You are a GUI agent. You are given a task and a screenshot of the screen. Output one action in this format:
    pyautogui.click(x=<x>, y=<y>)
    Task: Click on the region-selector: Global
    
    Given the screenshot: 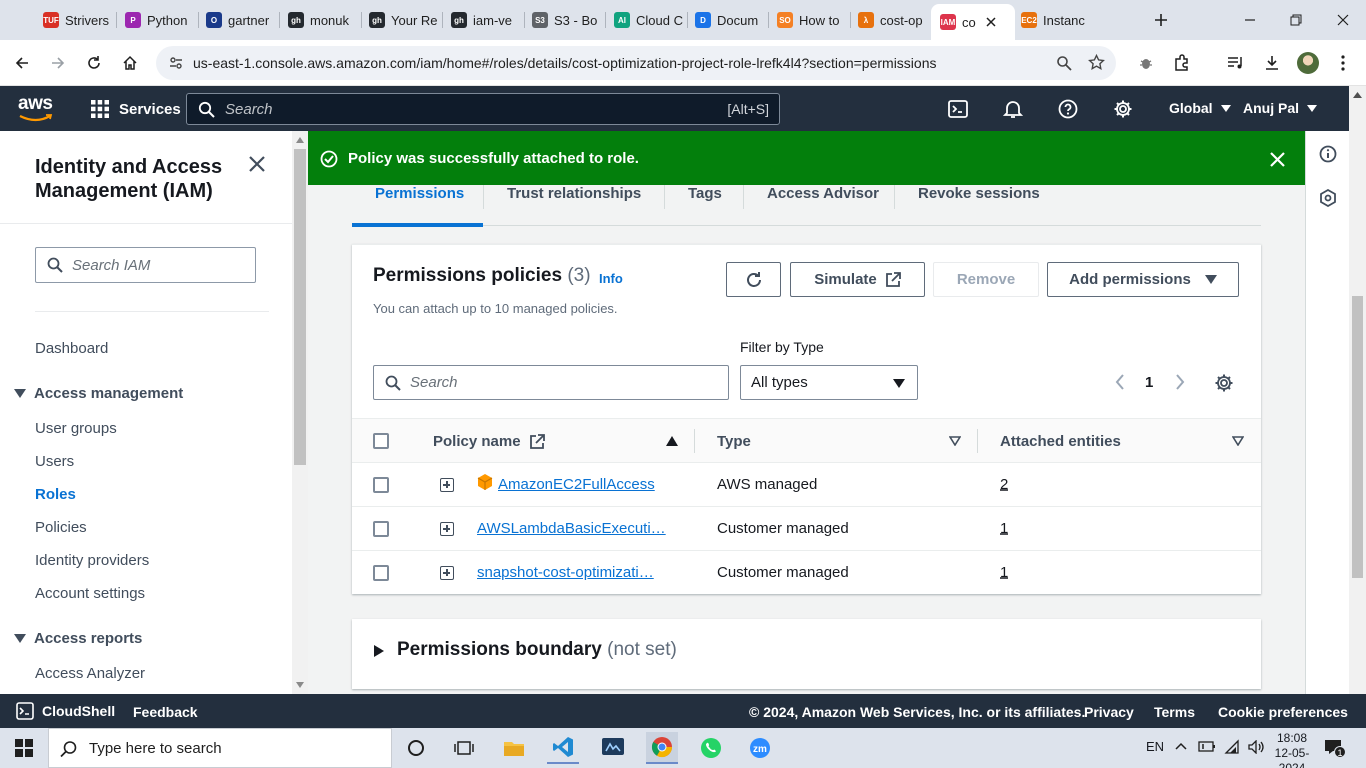 What is the action you would take?
    pyautogui.click(x=1200, y=108)
    